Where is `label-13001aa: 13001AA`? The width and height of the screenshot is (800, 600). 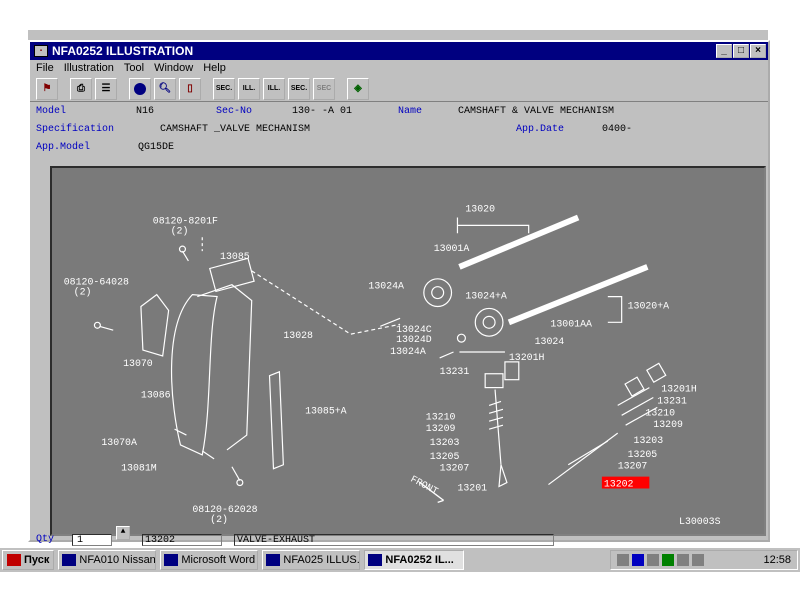
label-13001aa: 13001AA is located at coordinates (571, 323).